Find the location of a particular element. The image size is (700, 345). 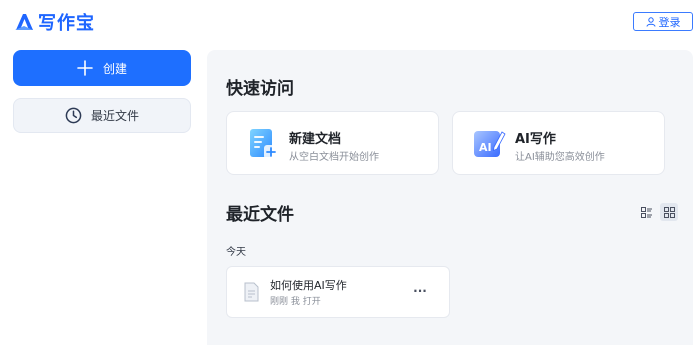

ai-pen-icon: AI is located at coordinates (490, 144).